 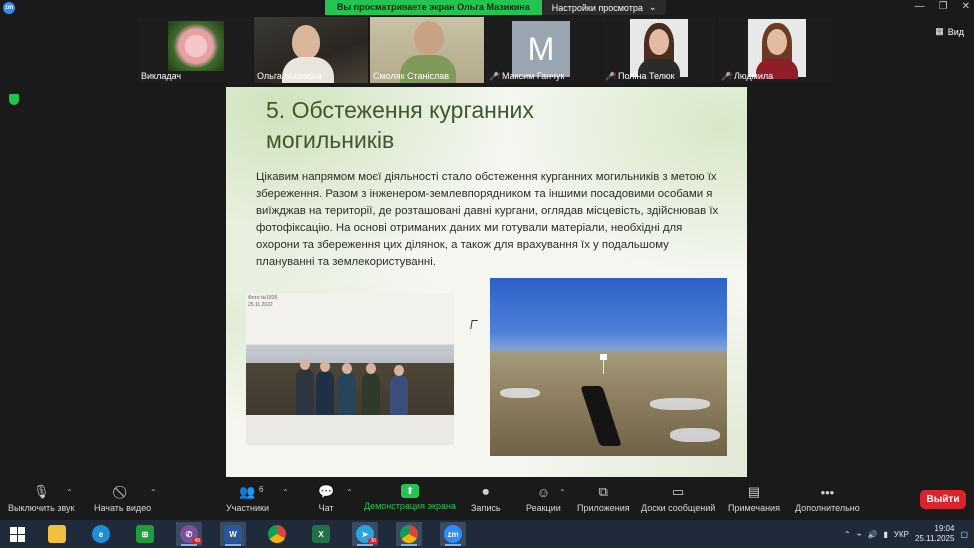 I want to click on taskbar-store: ⊞, so click(x=145, y=534).